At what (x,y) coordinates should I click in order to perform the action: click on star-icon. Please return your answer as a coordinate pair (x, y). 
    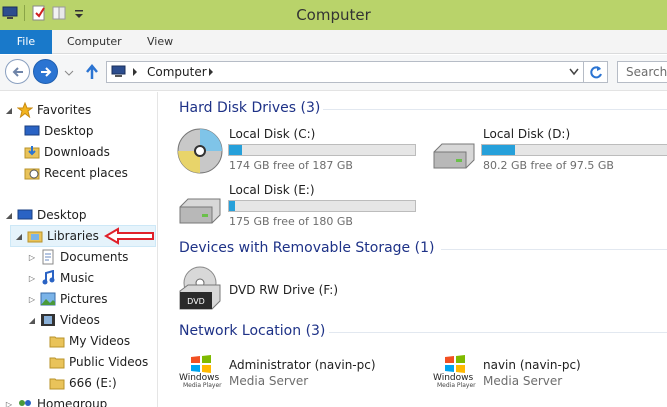
    Looking at the image, I should click on (25, 110).